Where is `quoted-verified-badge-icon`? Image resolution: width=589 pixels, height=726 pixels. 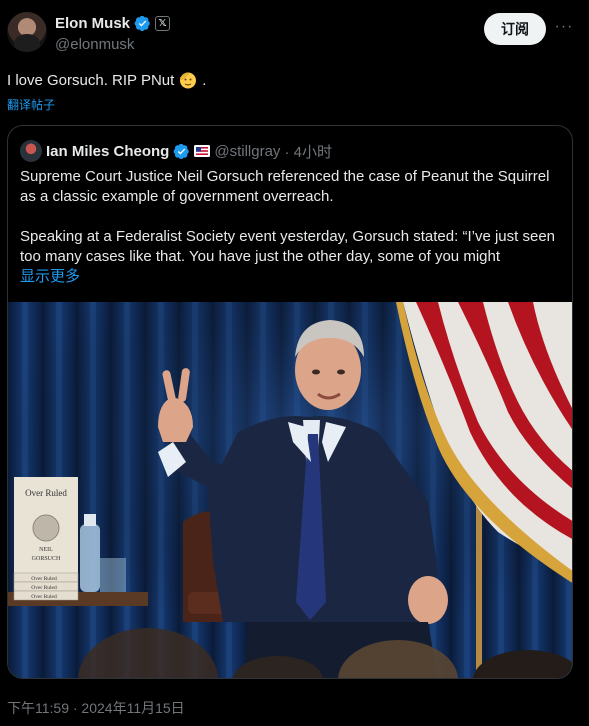
quoted-verified-badge-icon is located at coordinates (181, 151).